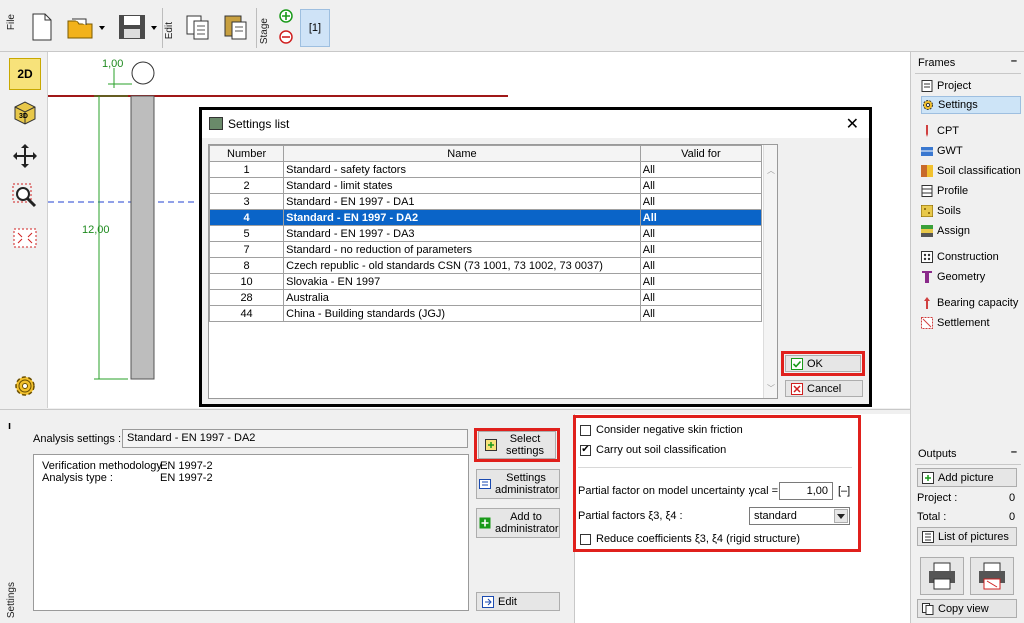  Describe the element at coordinates (971, 231) in the screenshot. I see `frame-assign: Assign` at that location.